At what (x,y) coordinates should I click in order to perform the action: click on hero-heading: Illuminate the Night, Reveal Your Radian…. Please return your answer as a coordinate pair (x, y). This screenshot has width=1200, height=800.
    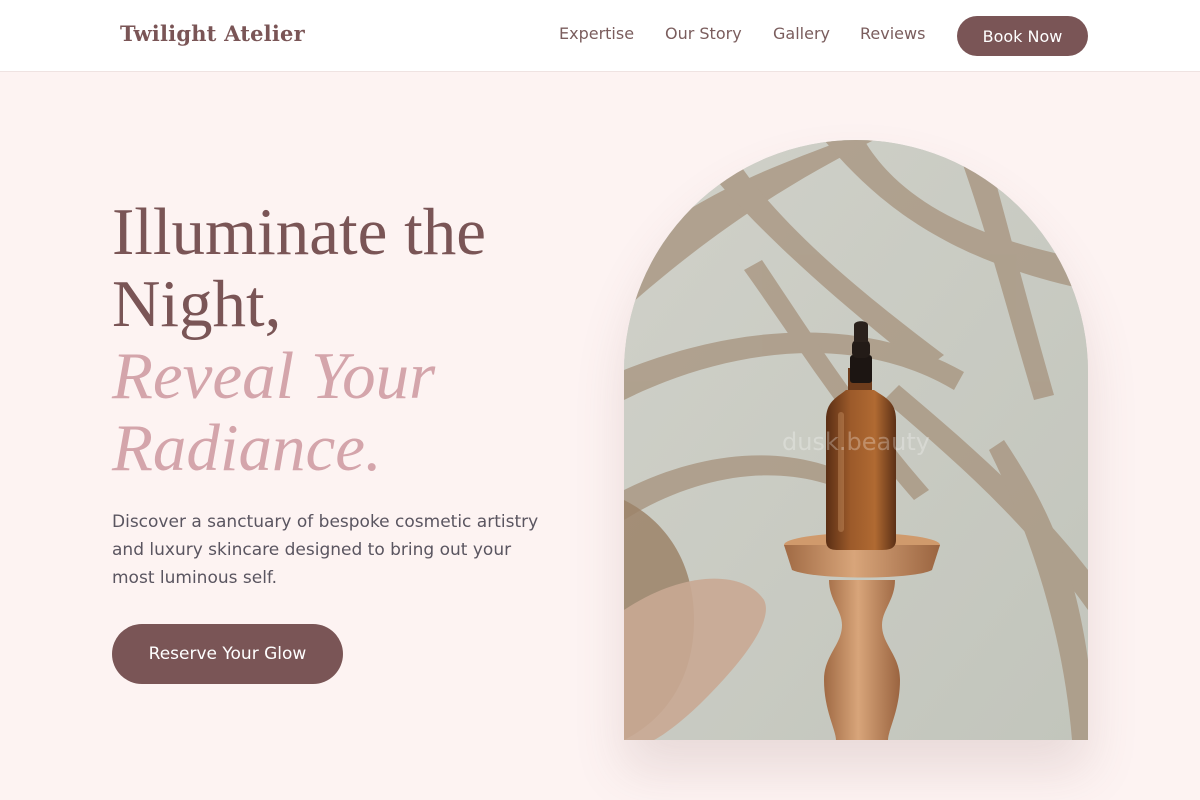
    Looking at the image, I should click on (299, 340).